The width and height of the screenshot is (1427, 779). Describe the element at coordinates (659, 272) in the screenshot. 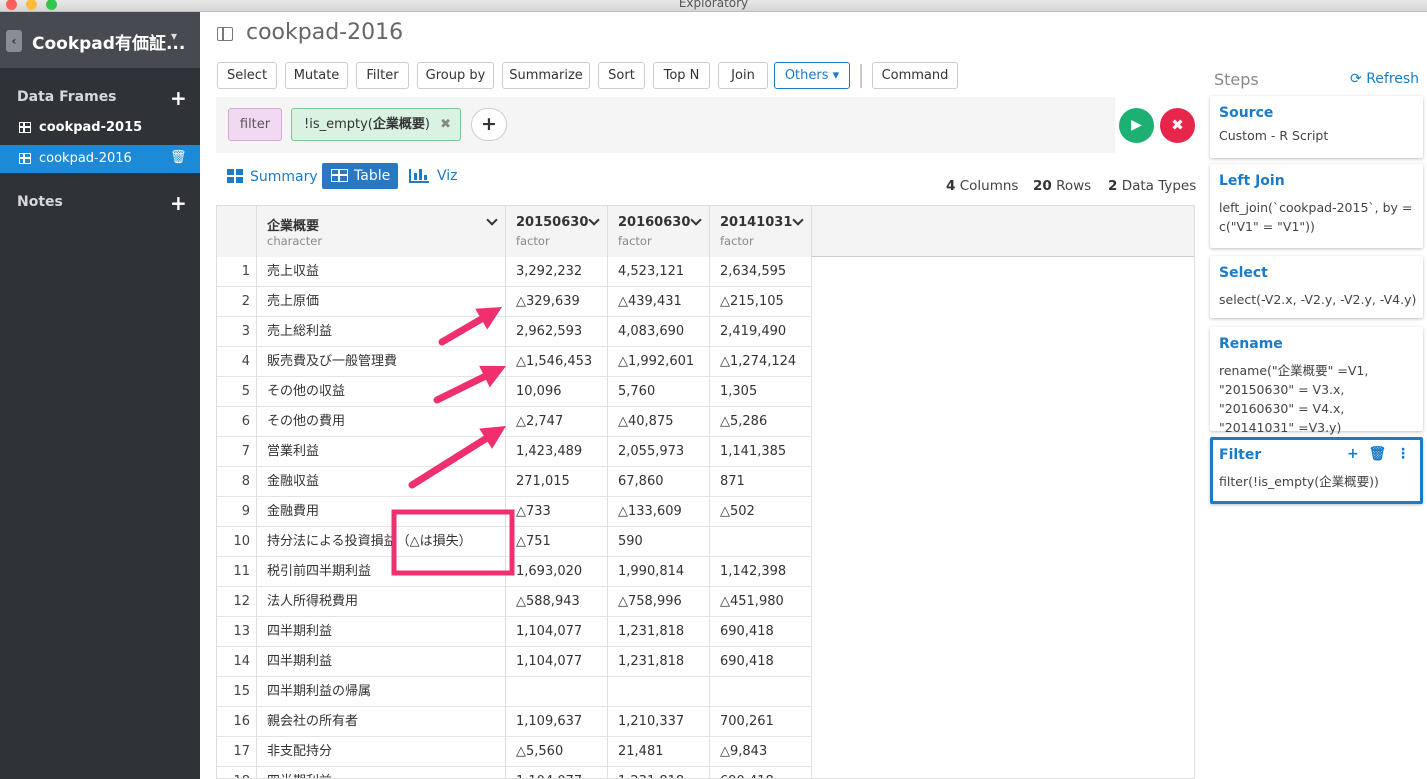

I see `cell-20160630: 4,523,121` at that location.